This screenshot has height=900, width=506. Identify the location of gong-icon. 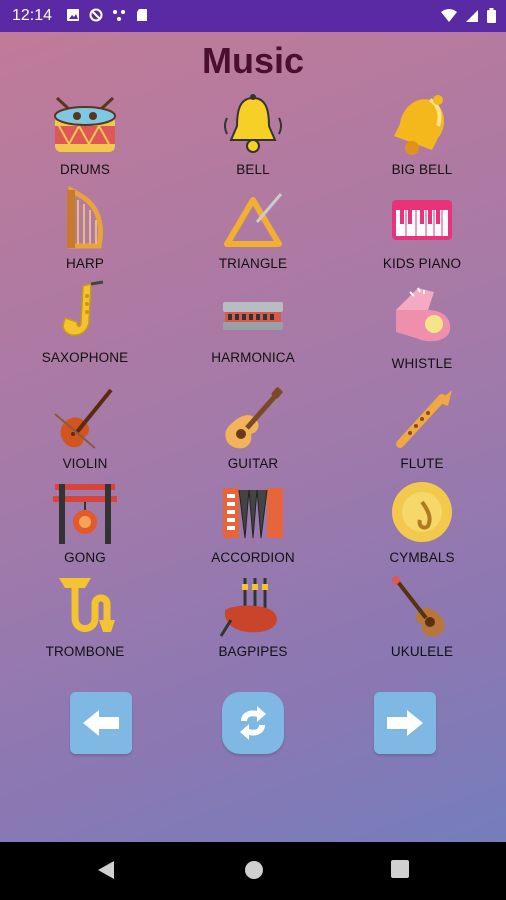
(85, 514).